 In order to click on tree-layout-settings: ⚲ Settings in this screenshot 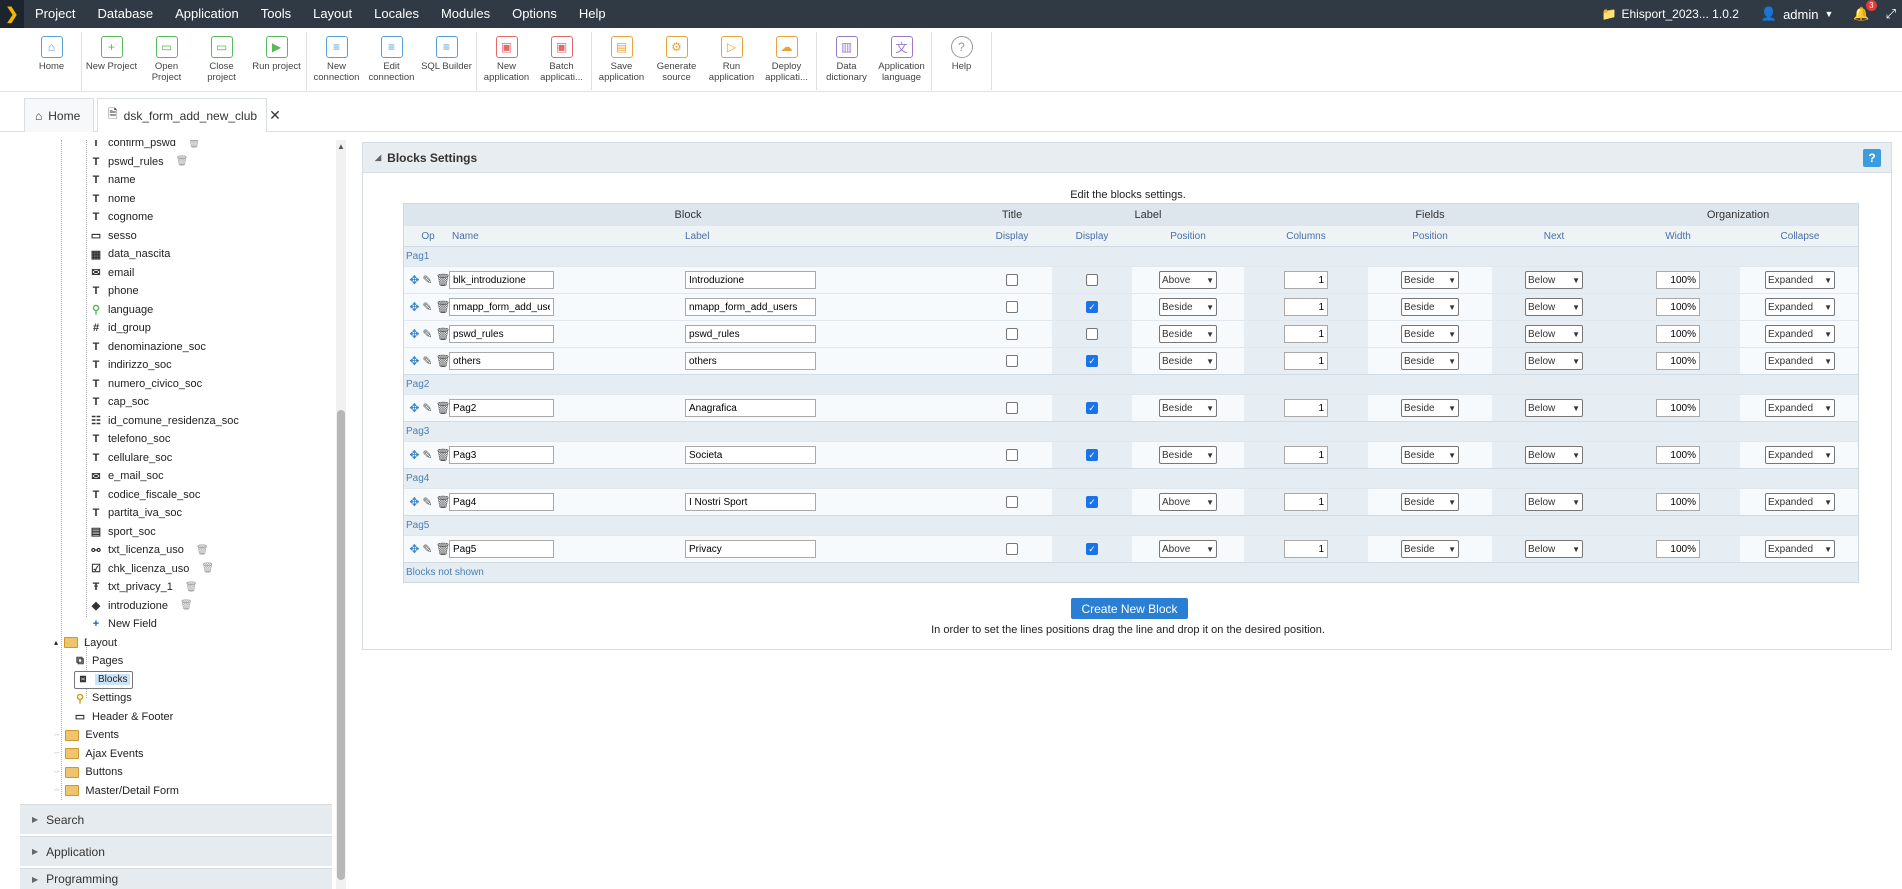, I will do `click(103, 698)`.